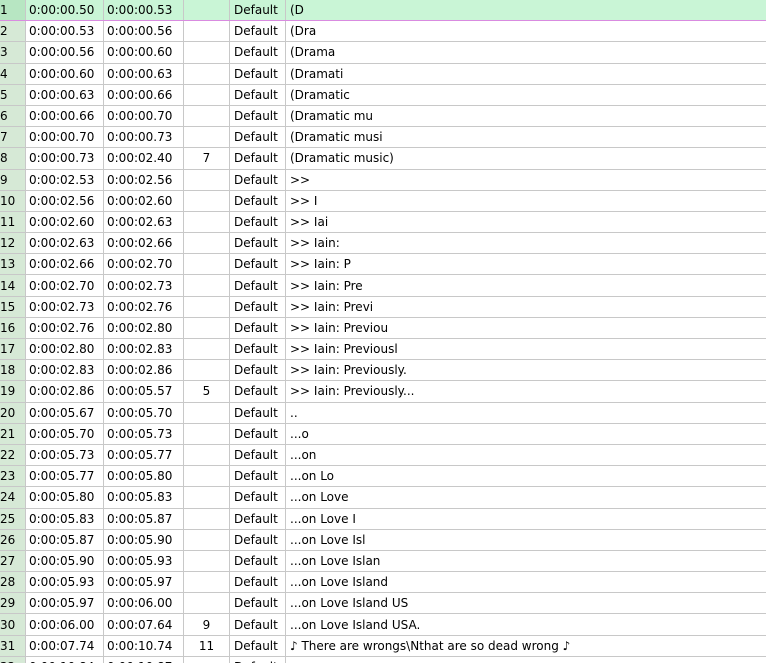  I want to click on table-row: 10 0:00:02.56 0:00:02.60 Default >> I, so click(383, 201).